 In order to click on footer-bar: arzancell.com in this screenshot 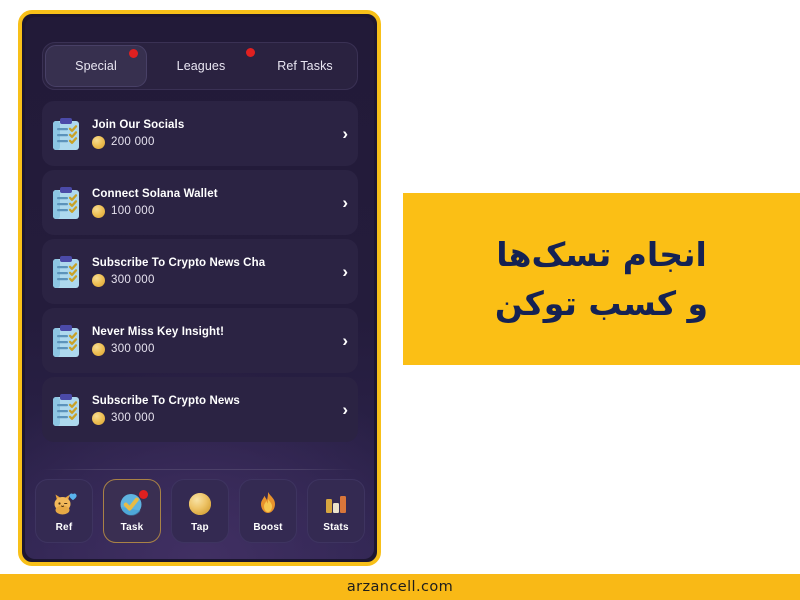, I will do `click(400, 587)`.